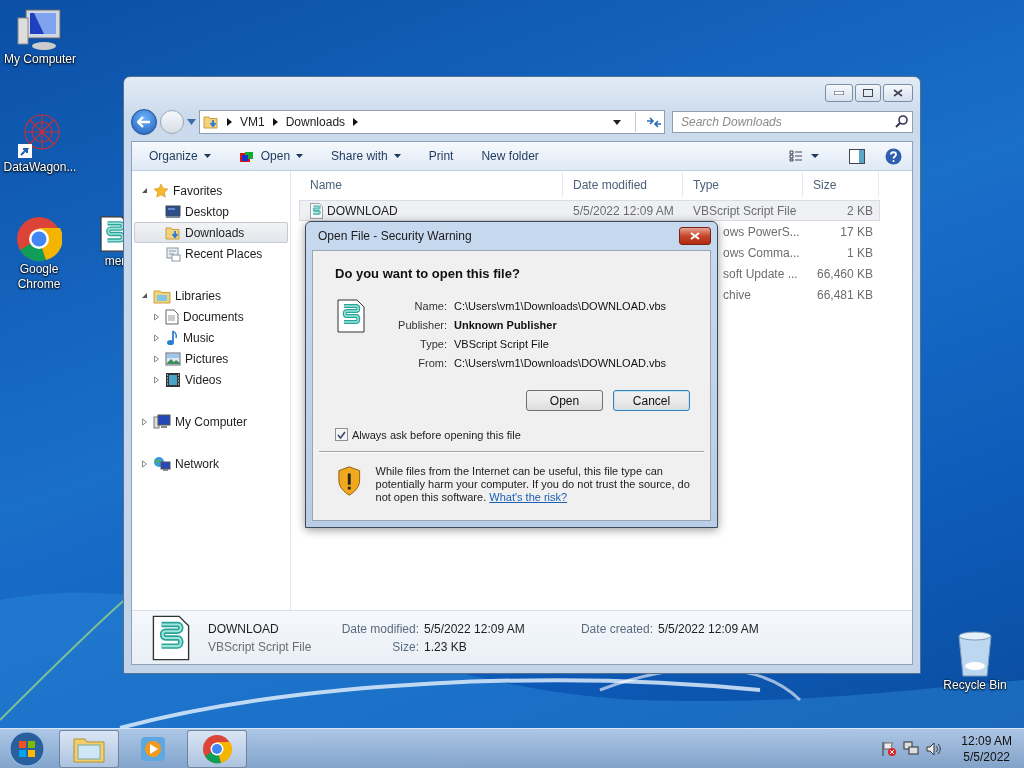  What do you see at coordinates (427, 273) in the screenshot?
I see `dialog-question: Do you want to open this file?` at bounding box center [427, 273].